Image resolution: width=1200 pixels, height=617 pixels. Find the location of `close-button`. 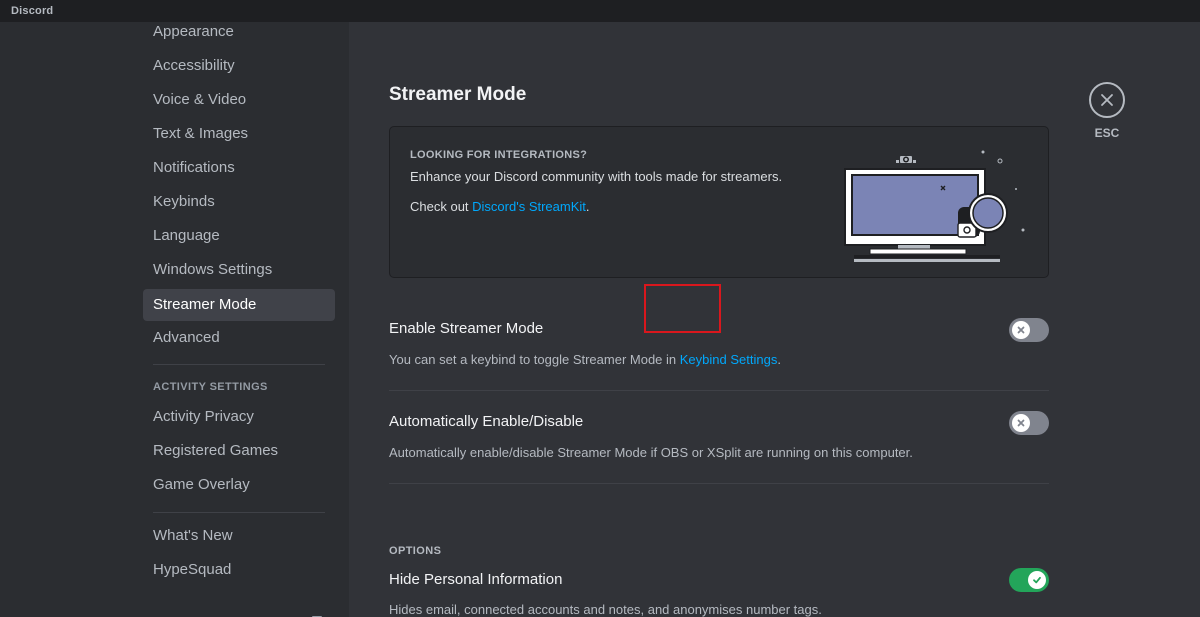

close-button is located at coordinates (1107, 100).